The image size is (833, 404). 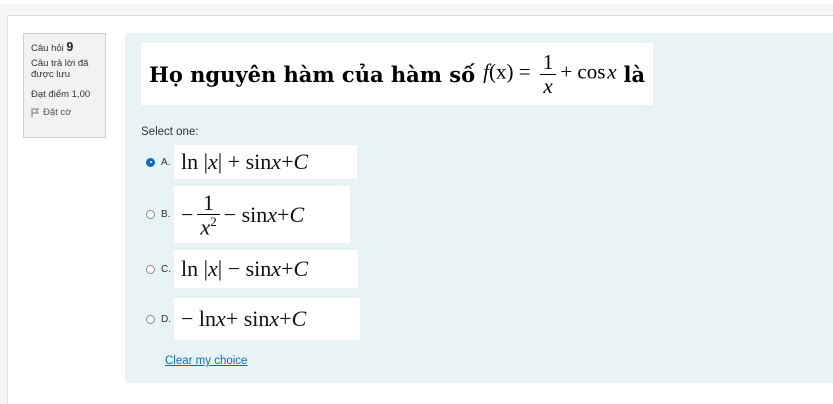 What do you see at coordinates (509, 71) in the screenshot?
I see `func-arg: (x) =` at bounding box center [509, 71].